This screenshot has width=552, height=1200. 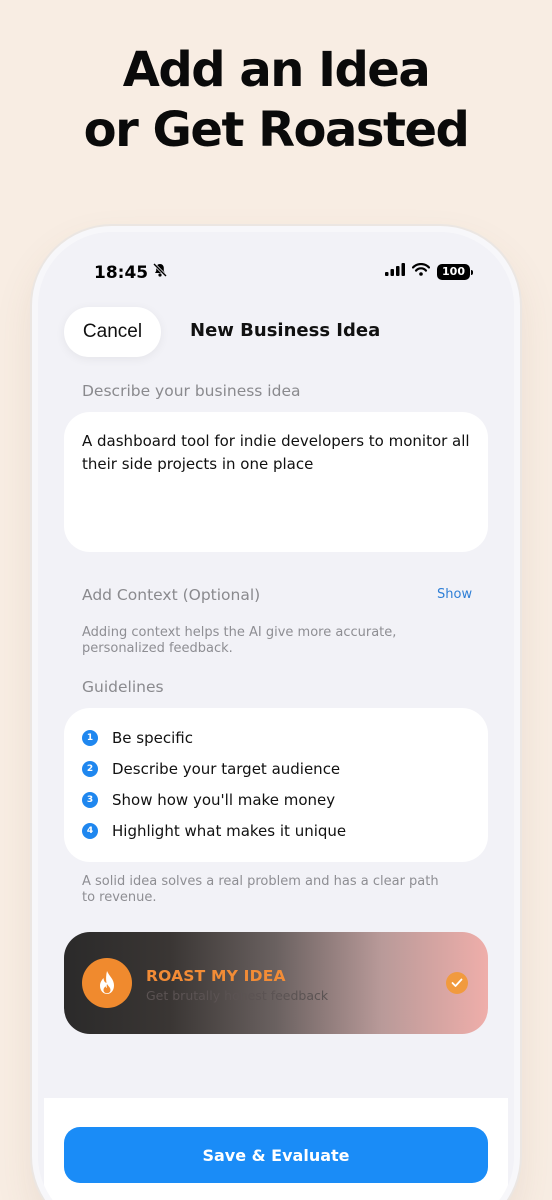 I want to click on guideline-text: Be specific, so click(x=152, y=738).